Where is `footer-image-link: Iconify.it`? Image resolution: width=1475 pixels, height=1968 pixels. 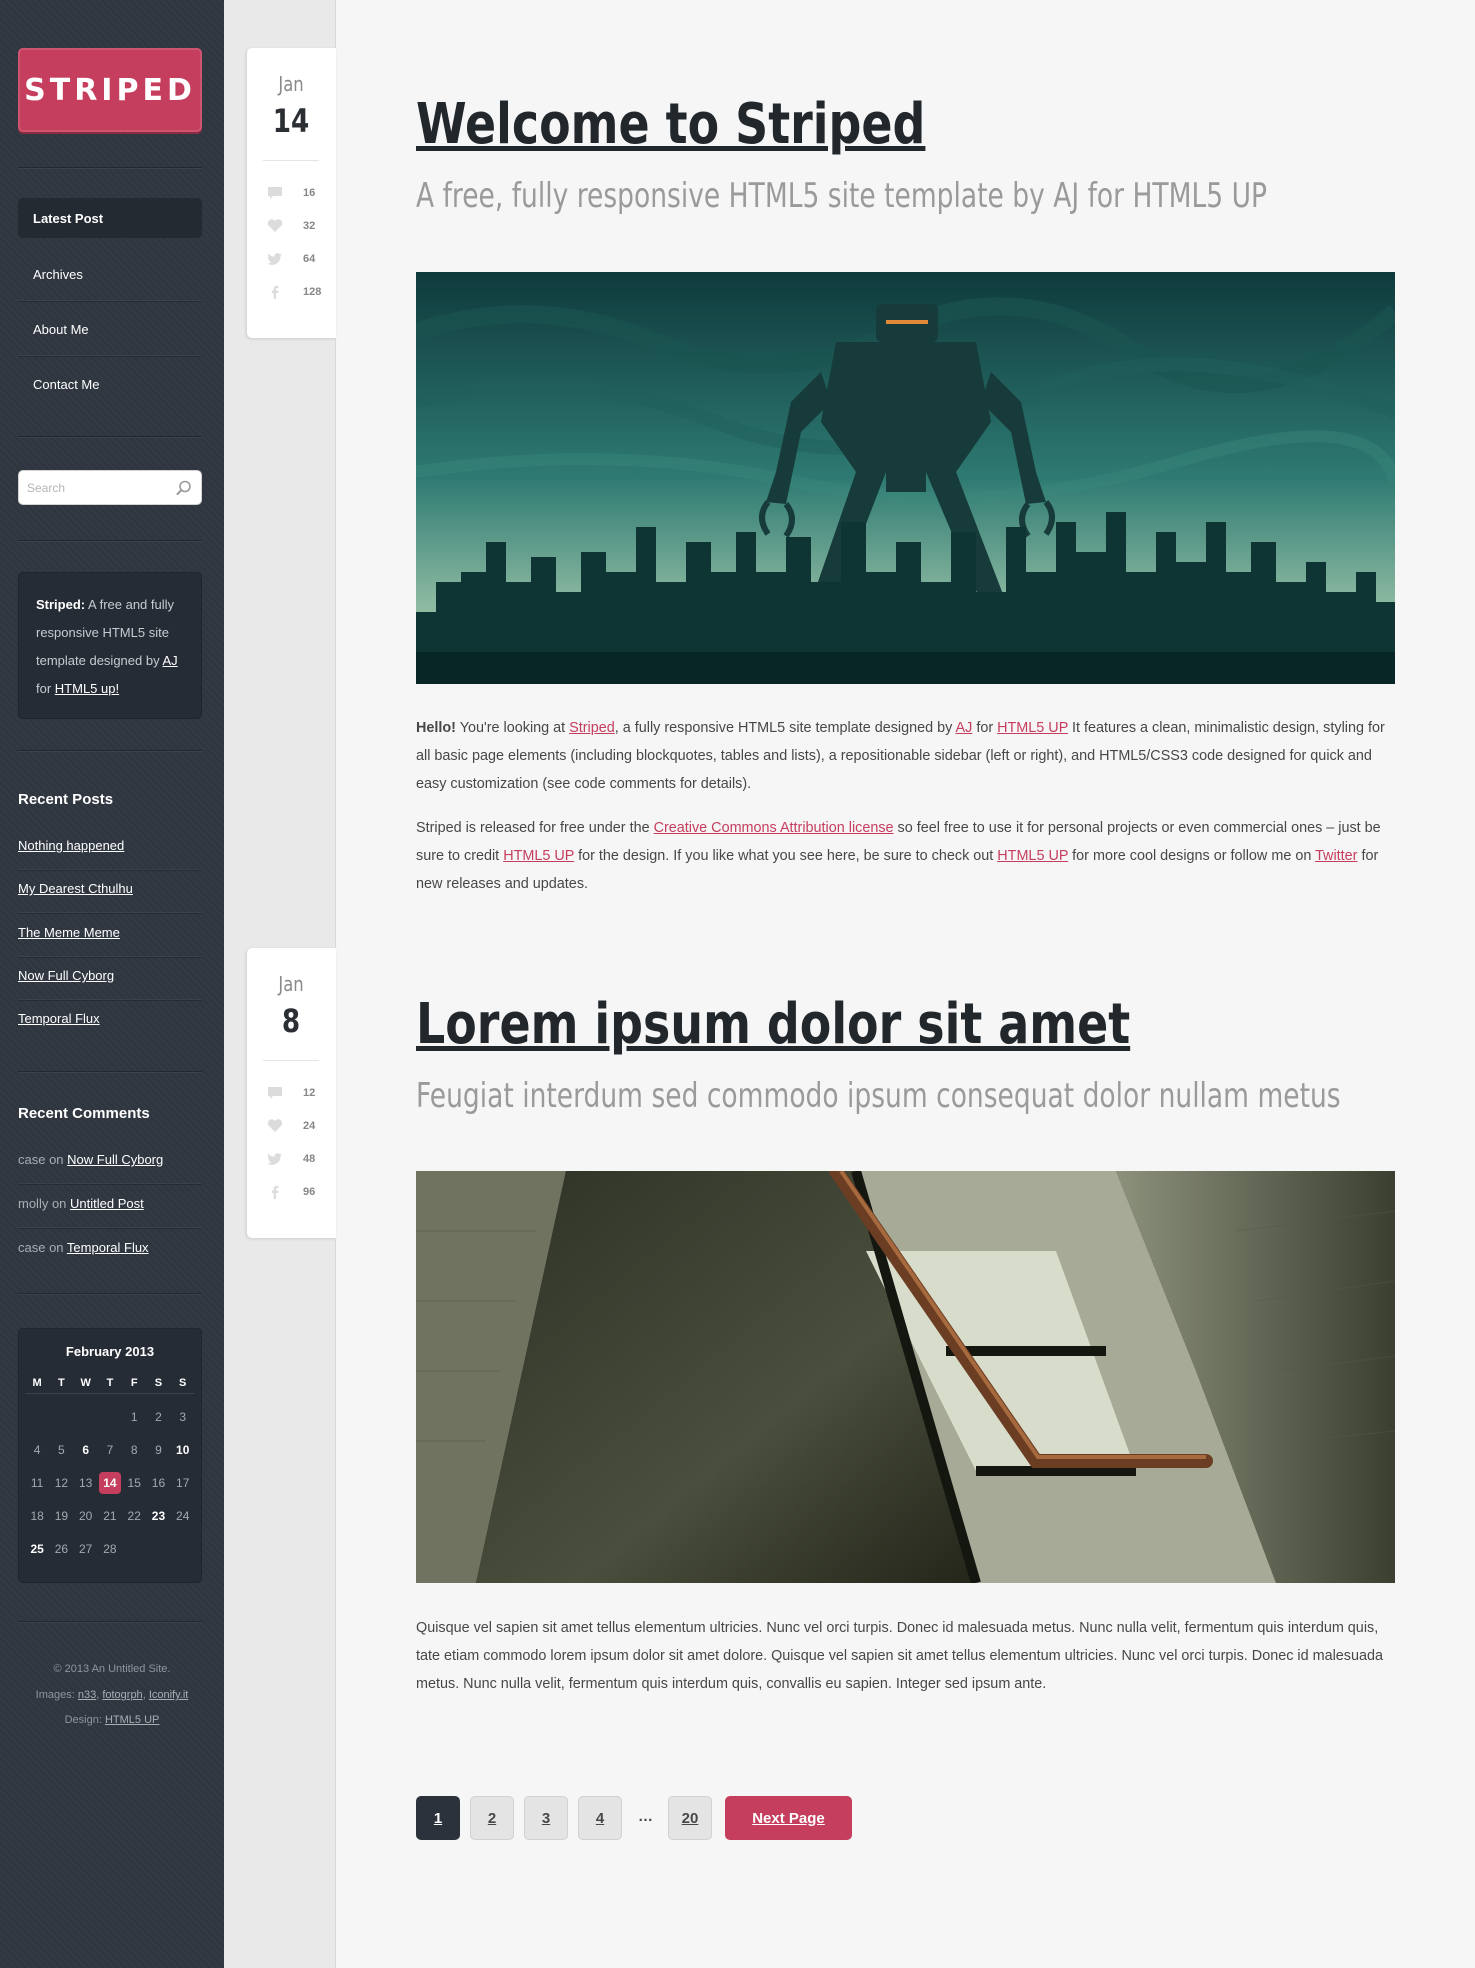 footer-image-link: Iconify.it is located at coordinates (169, 1695).